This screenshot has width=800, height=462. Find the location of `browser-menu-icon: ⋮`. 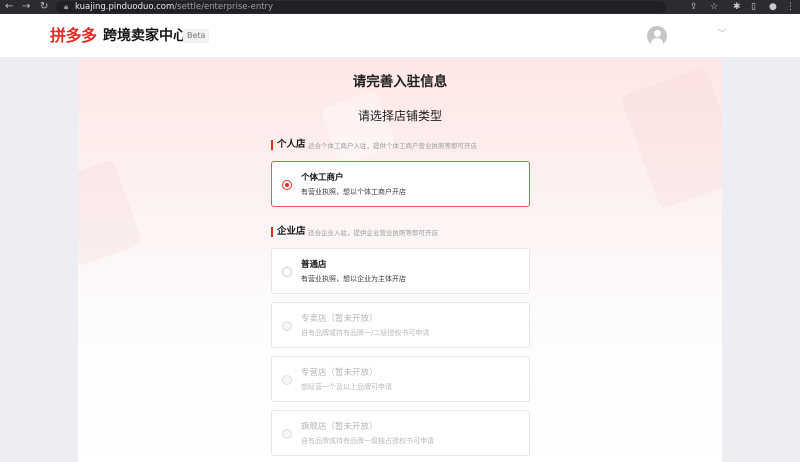

browser-menu-icon: ⋮ is located at coordinates (790, 7).